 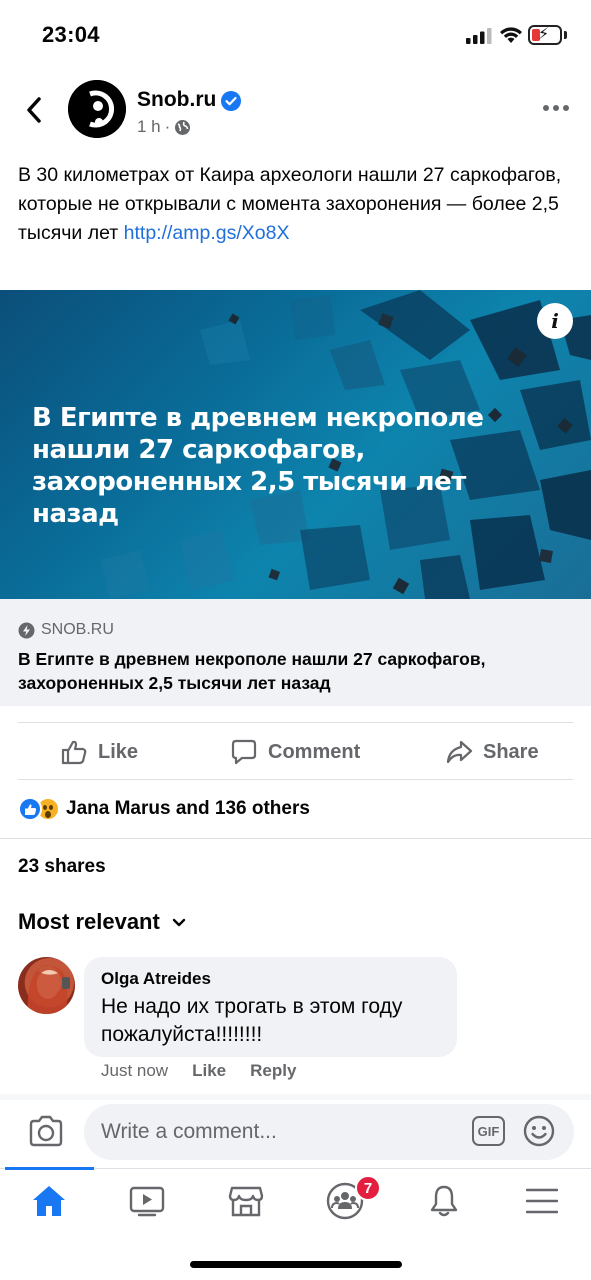 I want to click on share-button: Share, so click(x=492, y=752).